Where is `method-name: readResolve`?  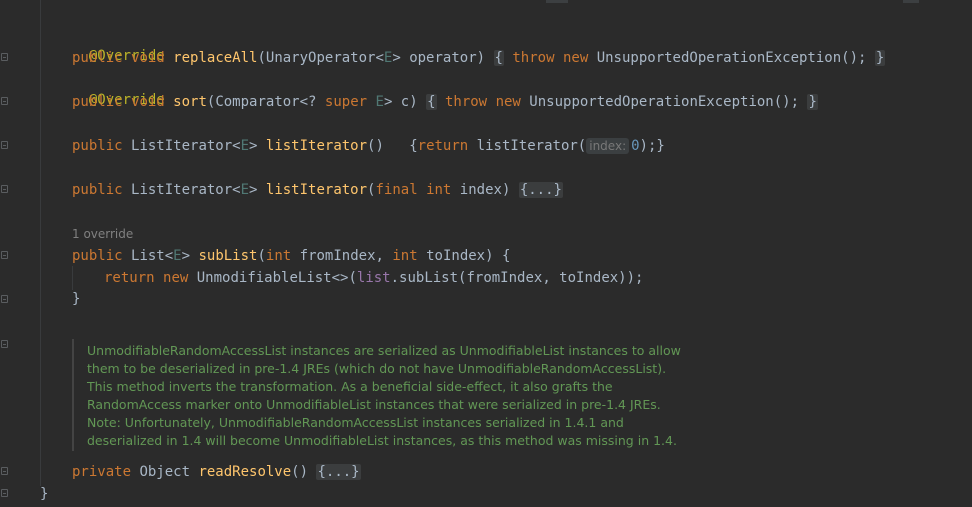
method-name: readResolve is located at coordinates (245, 472).